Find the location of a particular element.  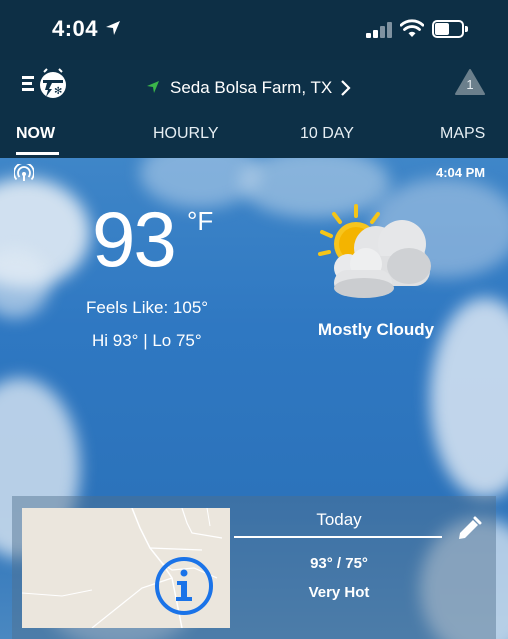

today-label: Today is located at coordinates (339, 519).